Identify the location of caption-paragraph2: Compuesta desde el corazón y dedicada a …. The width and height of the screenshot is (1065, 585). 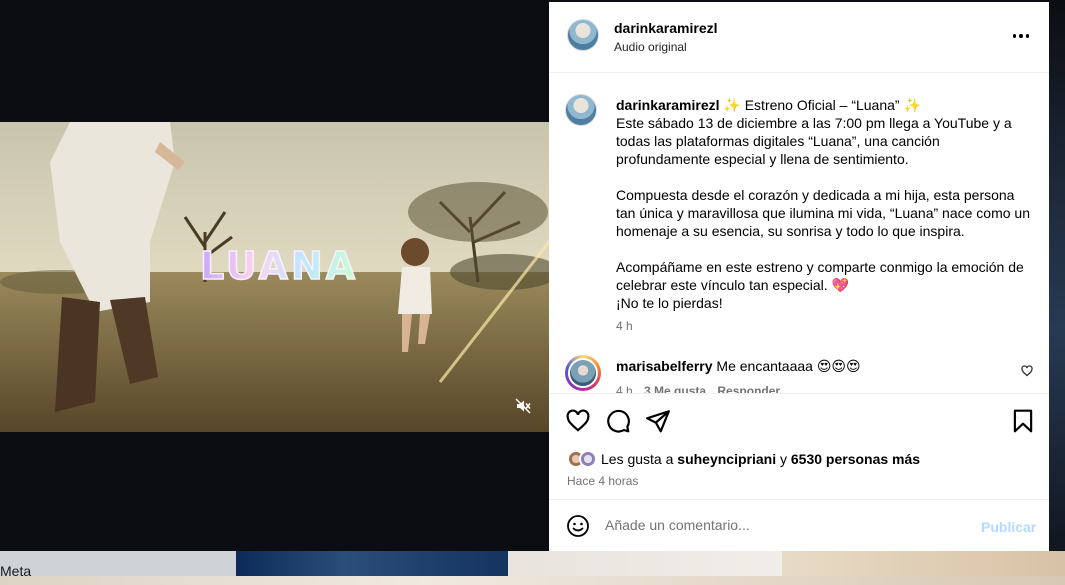
(823, 213).